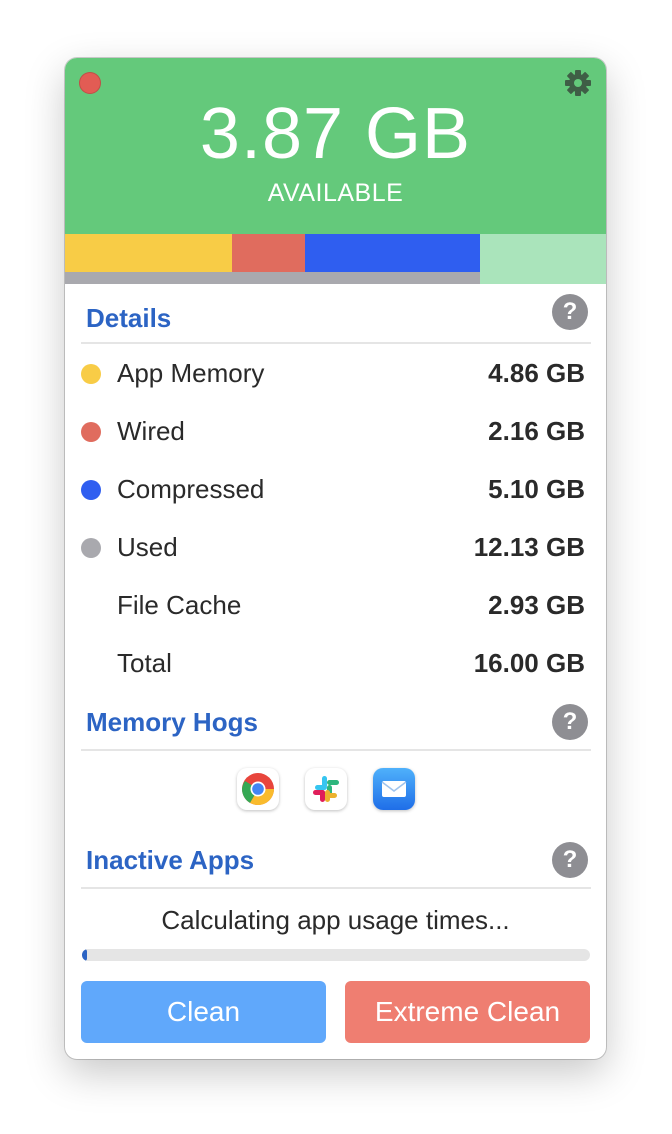 This screenshot has height=1134, width=672. Describe the element at coordinates (85, 955) in the screenshot. I see `inactive-apps-progress-fill` at that location.